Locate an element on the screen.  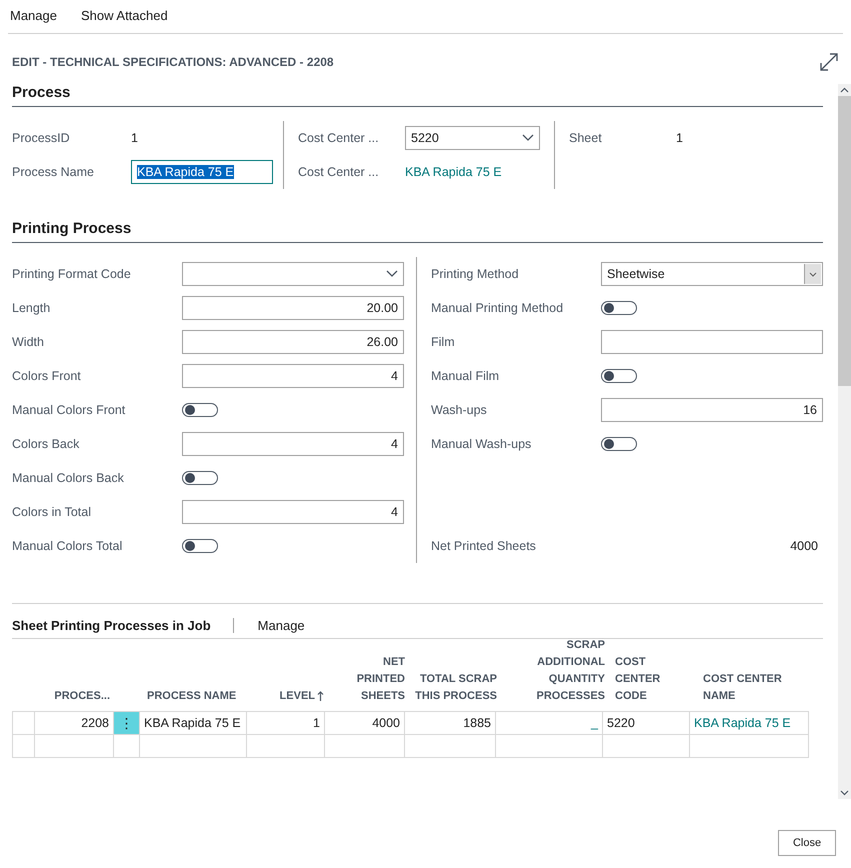
column-header: SCRAP ADDITIONAL QUANTITY PROCESSES is located at coordinates (556, 675).